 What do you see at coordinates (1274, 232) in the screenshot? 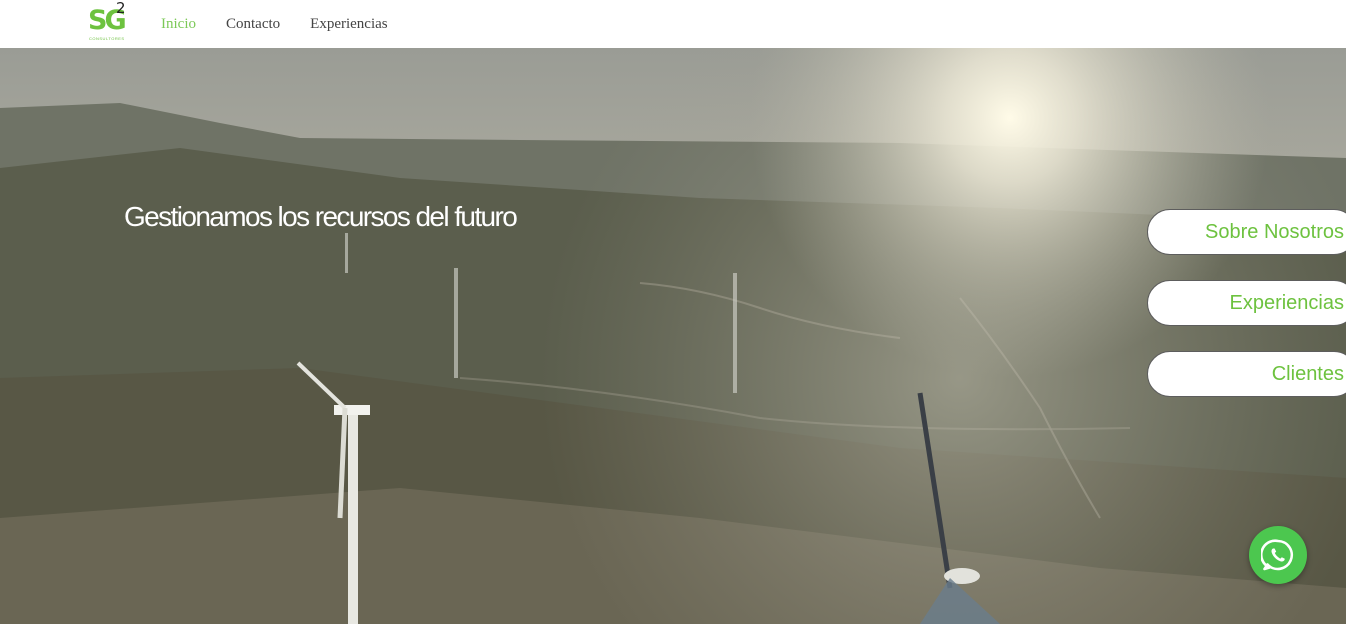
I see `sobre-nosotros-label: Sobre Nosotros` at bounding box center [1274, 232].